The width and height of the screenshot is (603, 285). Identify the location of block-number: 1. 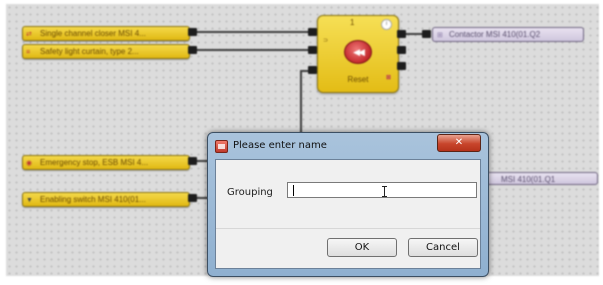
(352, 22).